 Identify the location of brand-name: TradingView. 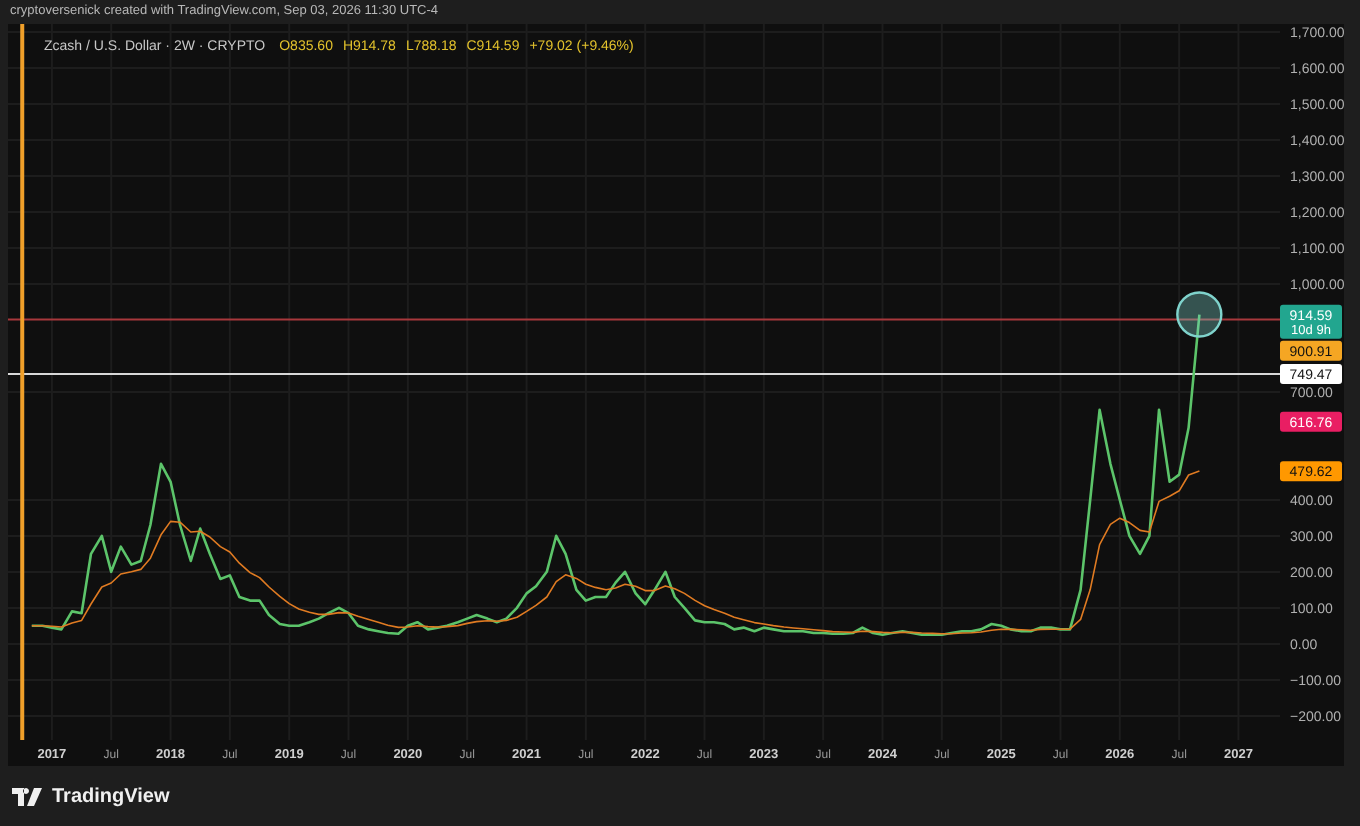
(111, 797).